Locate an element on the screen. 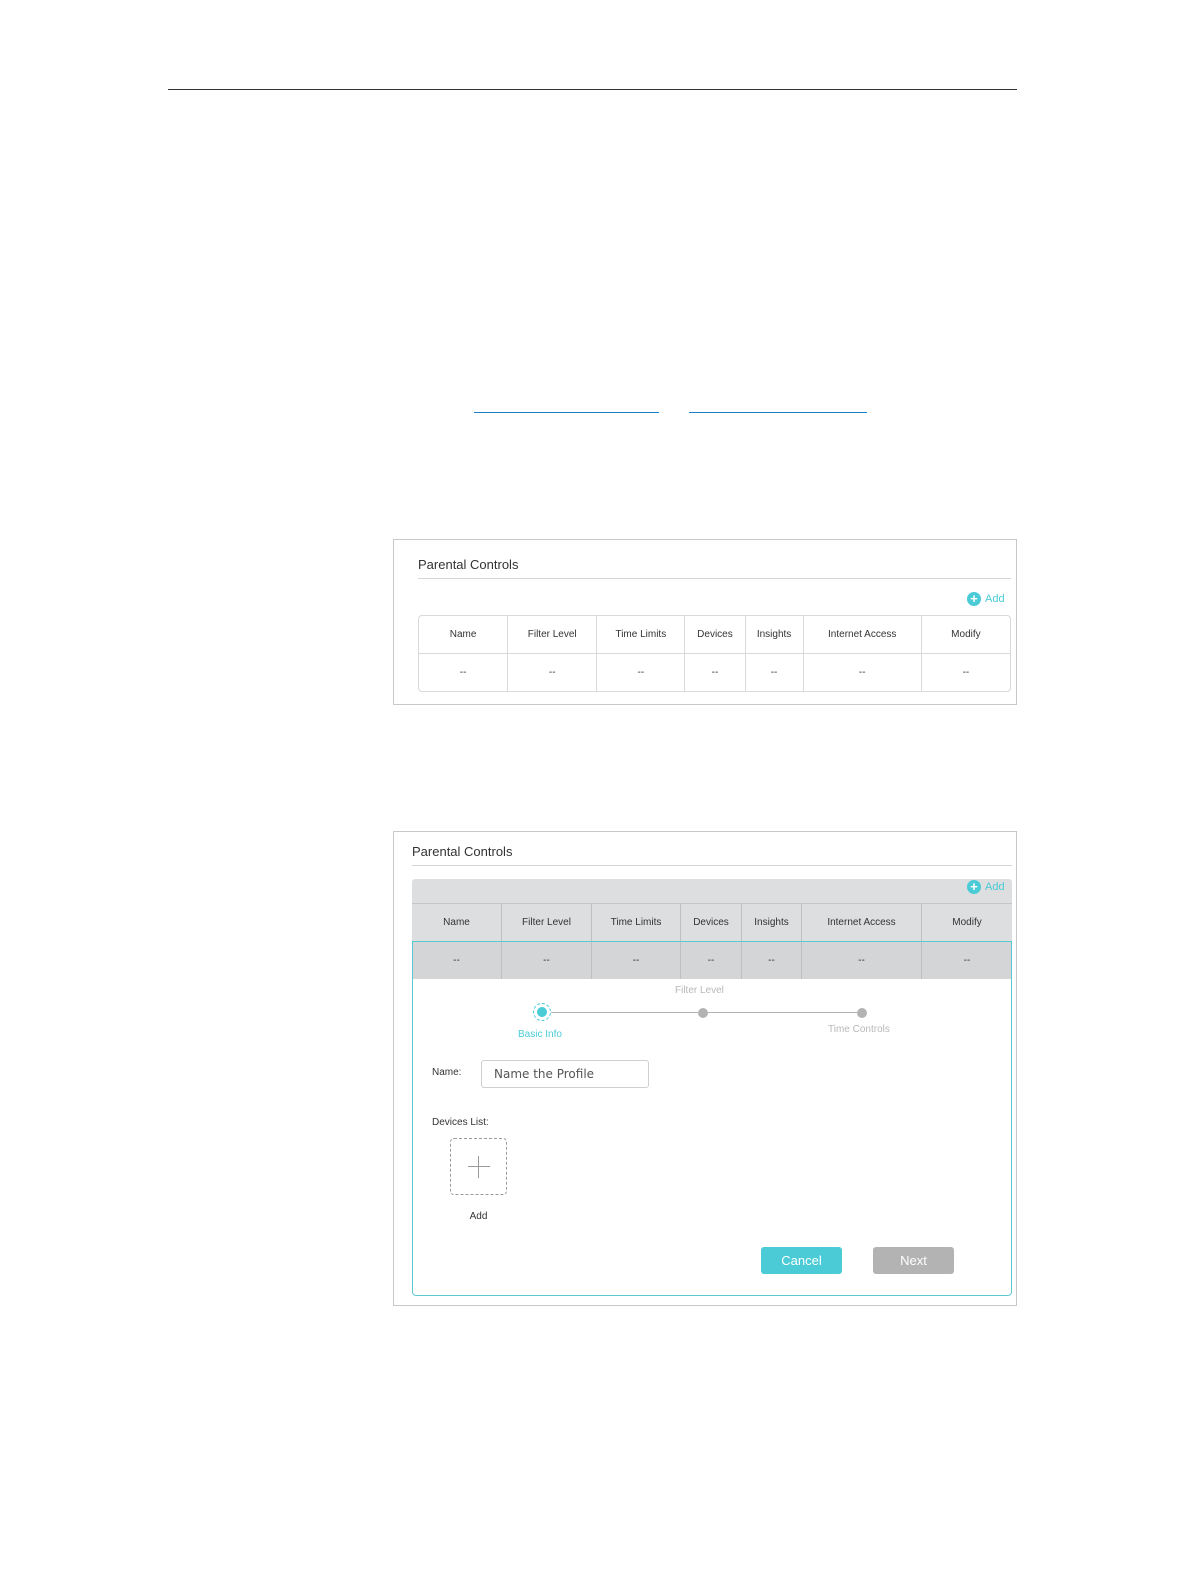  plus-icon is located at coordinates (479, 1166).